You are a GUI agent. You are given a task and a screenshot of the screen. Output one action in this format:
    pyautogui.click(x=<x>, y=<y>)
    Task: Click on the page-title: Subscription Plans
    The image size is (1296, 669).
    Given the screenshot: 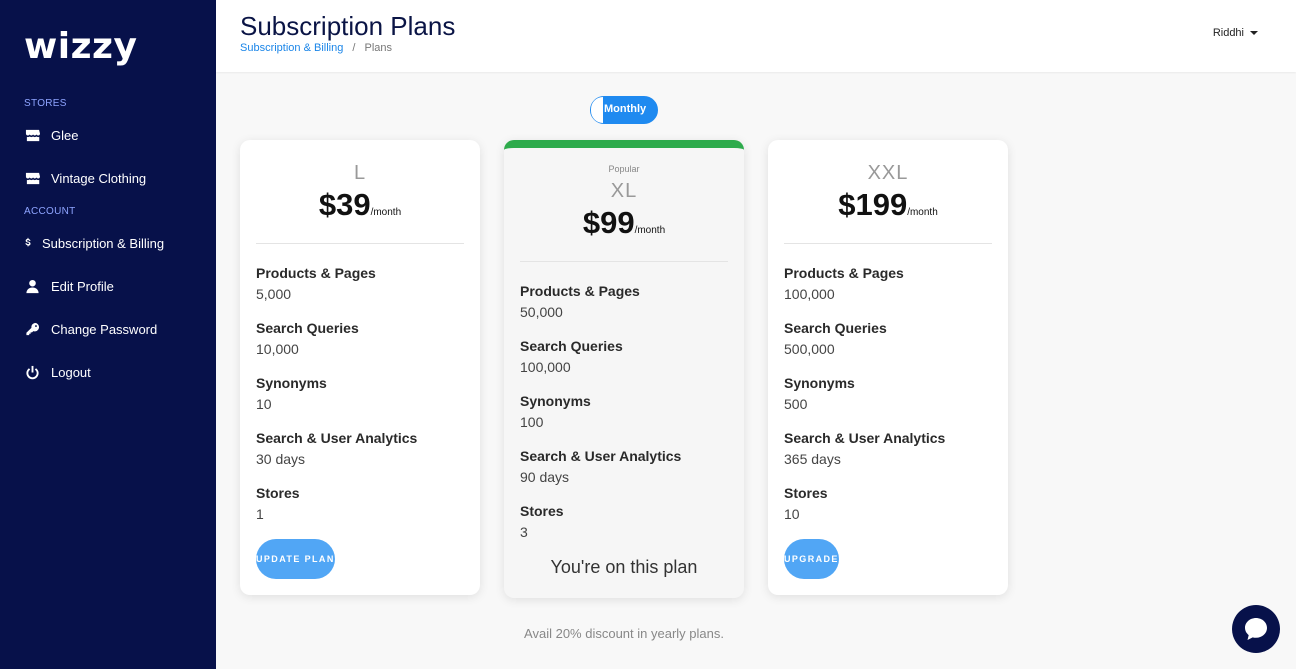 What is the action you would take?
    pyautogui.click(x=348, y=26)
    